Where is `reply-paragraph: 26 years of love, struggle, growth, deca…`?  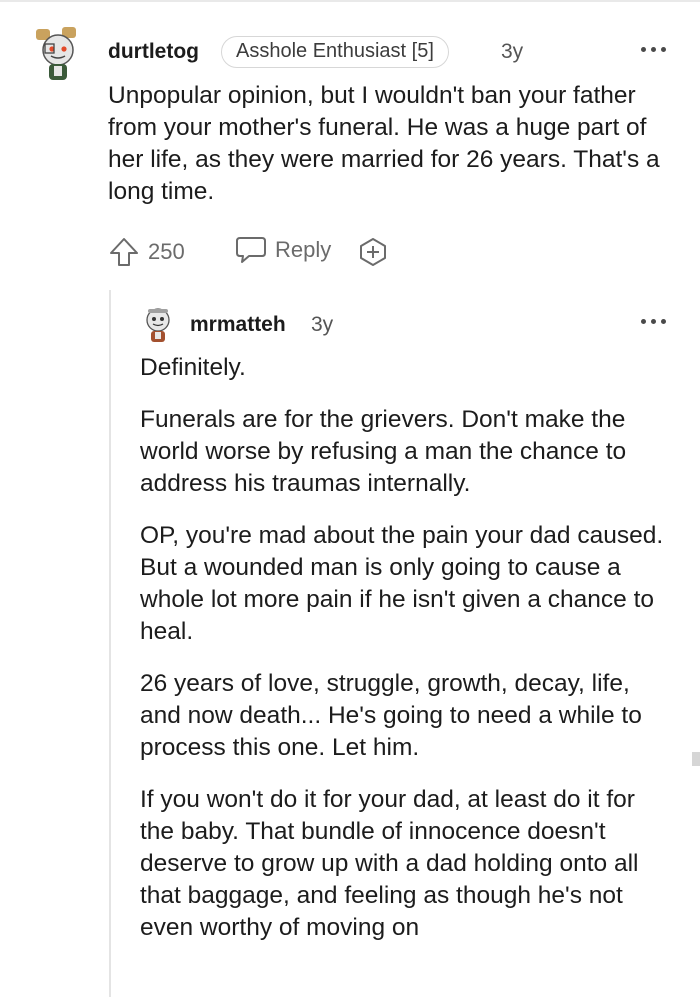
reply-paragraph: 26 years of love, struggle, growth, deca… is located at coordinates (391, 715).